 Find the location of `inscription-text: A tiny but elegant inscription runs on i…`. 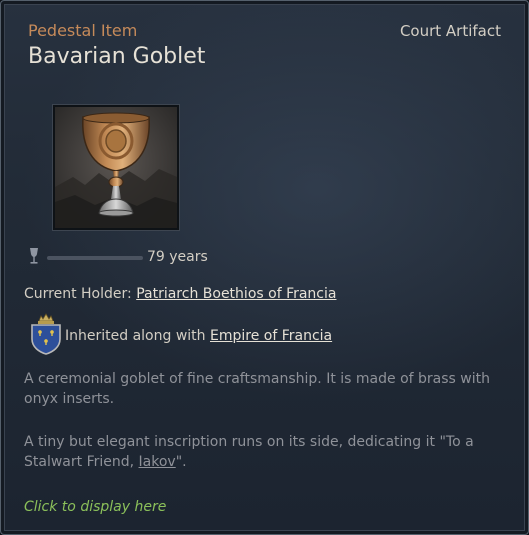

inscription-text: A tiny but elegant inscription runs on i… is located at coordinates (249, 452).